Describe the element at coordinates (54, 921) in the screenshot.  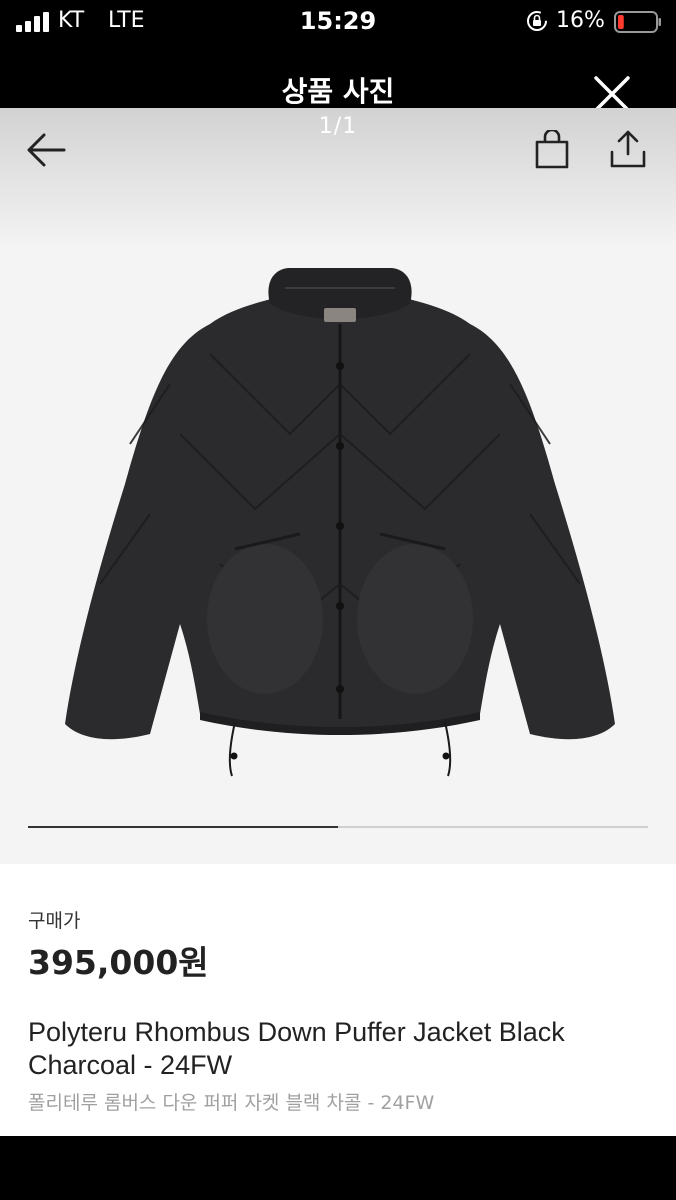
I see `price-label: 구매가` at that location.